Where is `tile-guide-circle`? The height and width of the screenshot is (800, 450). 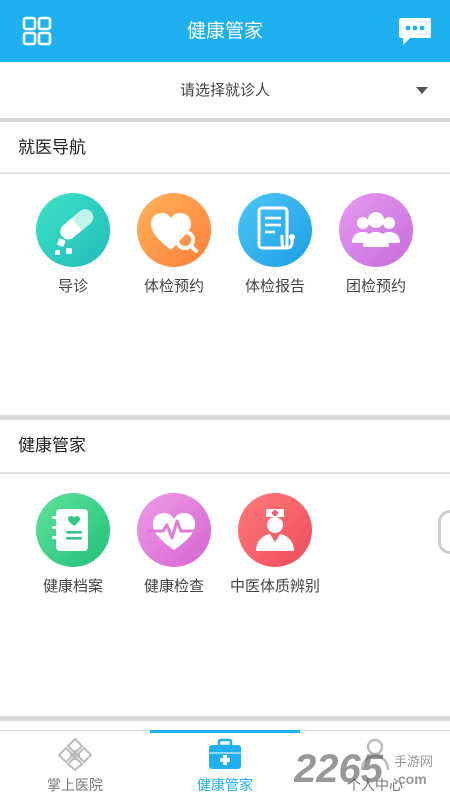 tile-guide-circle is located at coordinates (73, 230).